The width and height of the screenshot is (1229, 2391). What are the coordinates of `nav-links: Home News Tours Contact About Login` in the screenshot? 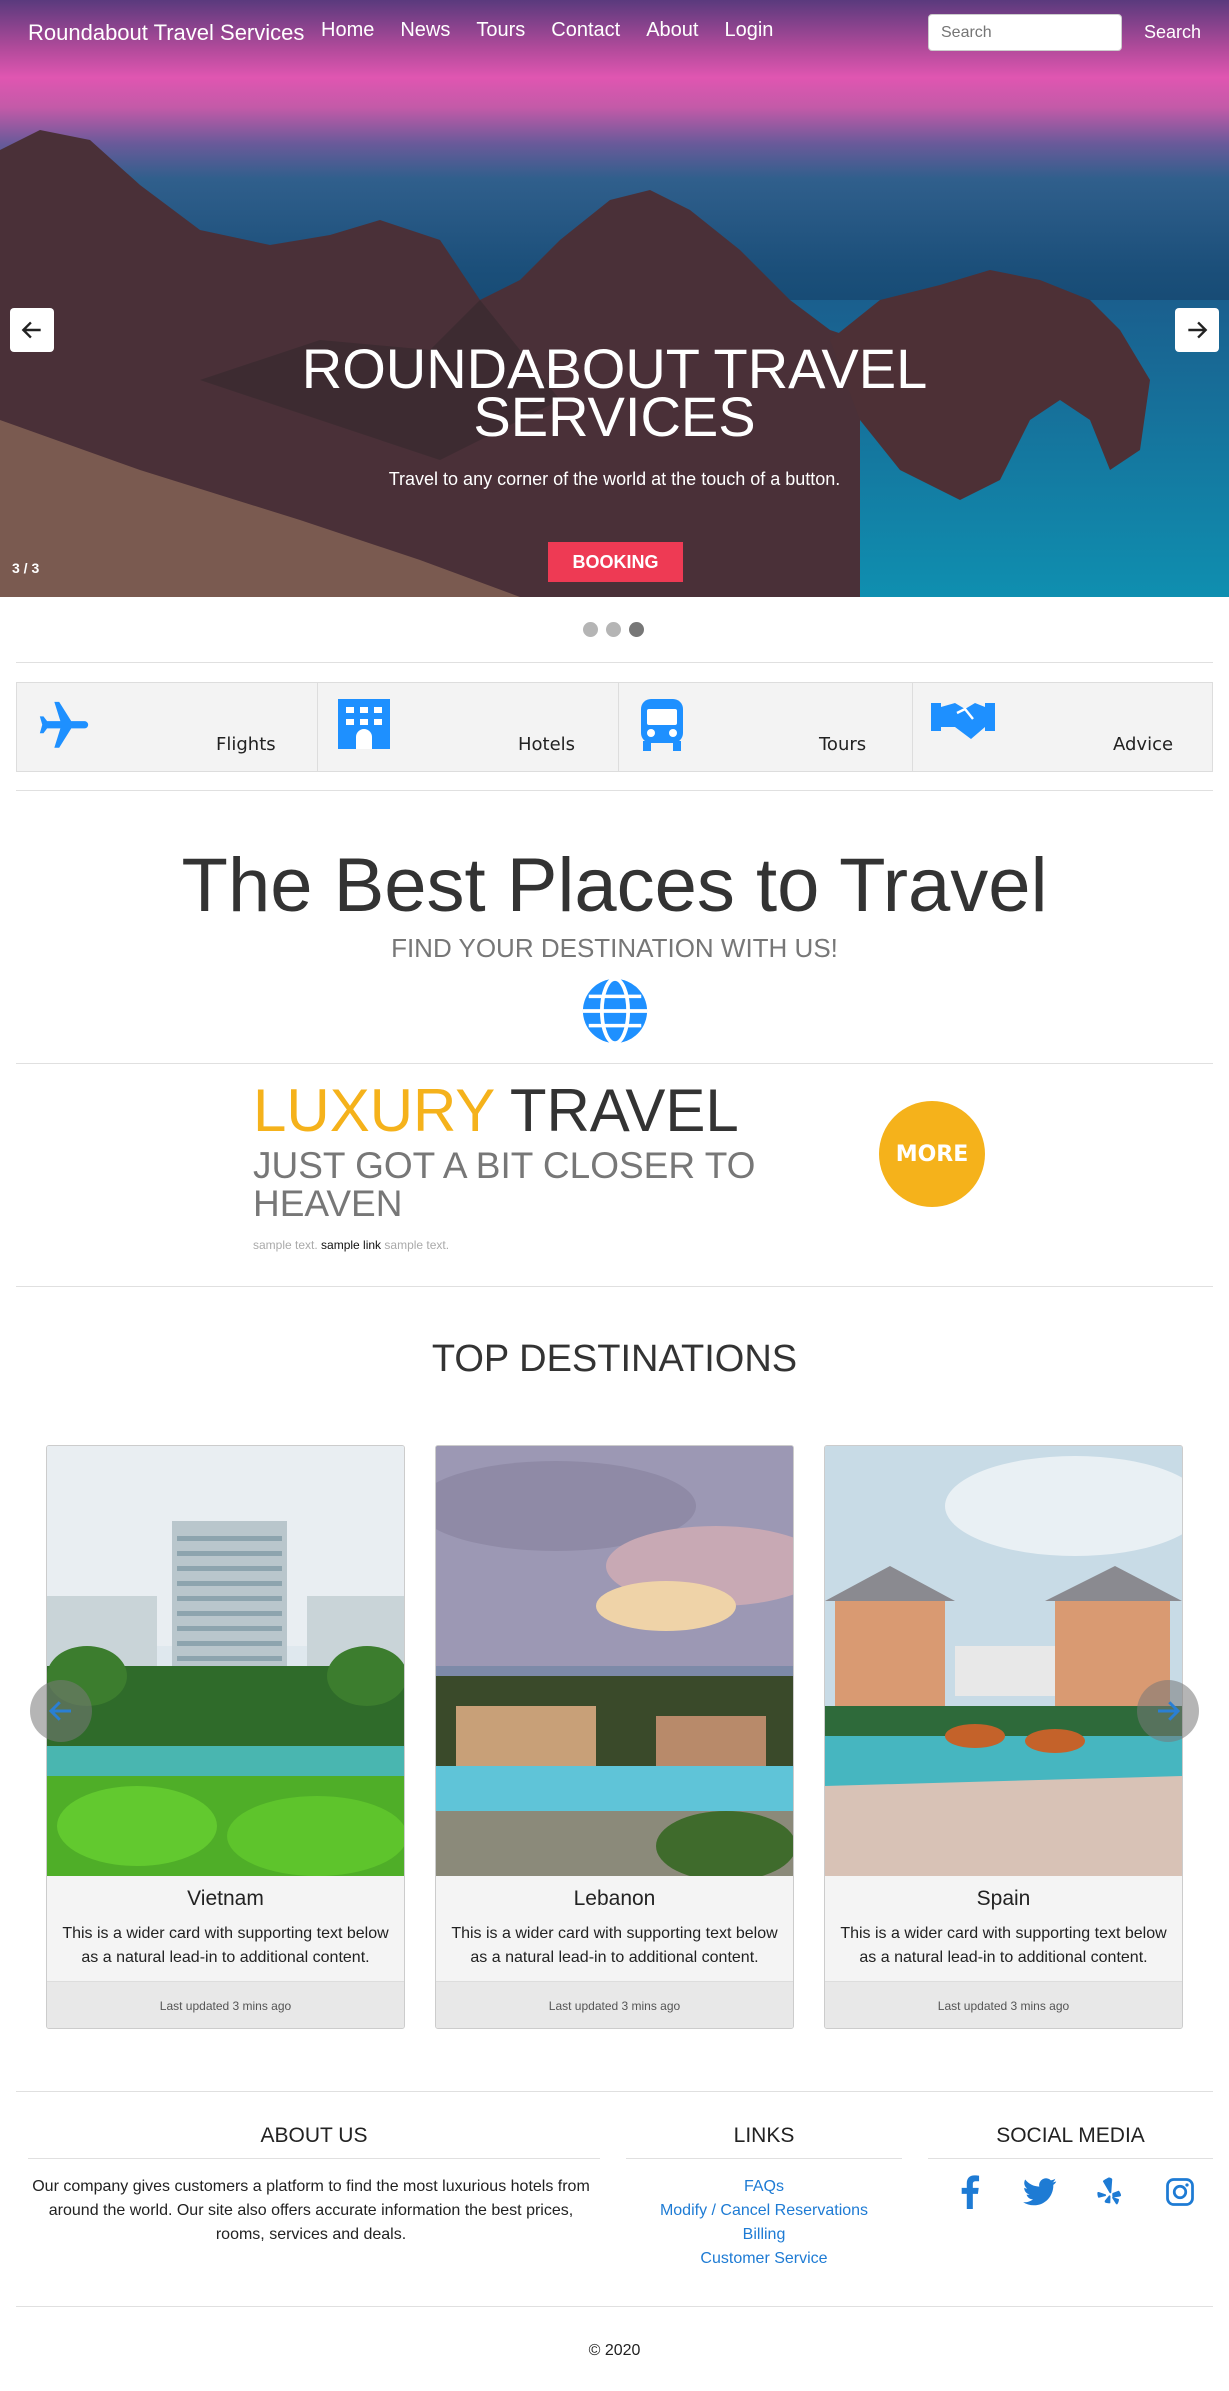 It's located at (560, 30).